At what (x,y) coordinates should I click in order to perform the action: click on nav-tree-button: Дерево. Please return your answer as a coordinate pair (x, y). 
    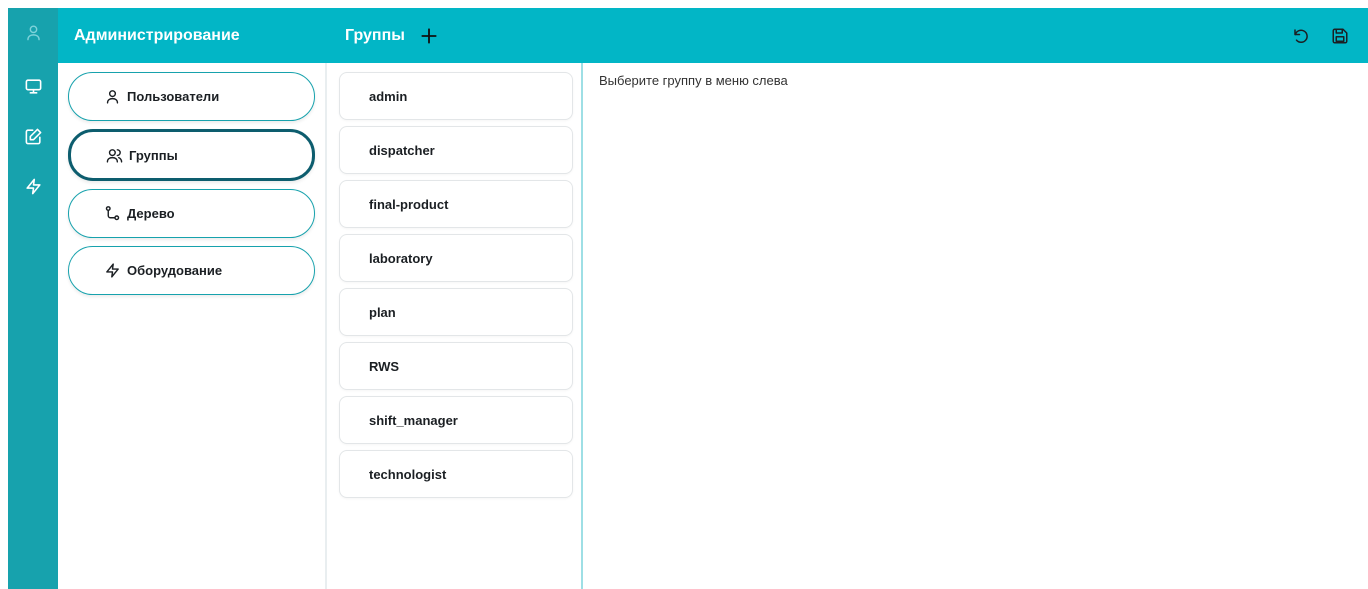
    Looking at the image, I should click on (191, 213).